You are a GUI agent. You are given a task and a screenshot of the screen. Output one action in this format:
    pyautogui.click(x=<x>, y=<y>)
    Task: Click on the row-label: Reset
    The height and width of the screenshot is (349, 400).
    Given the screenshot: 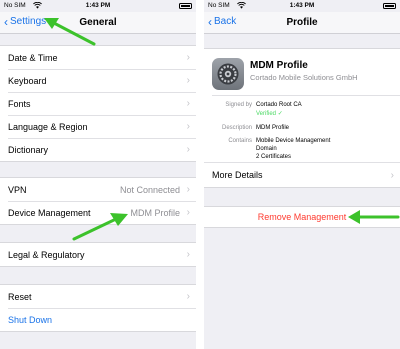 What is the action you would take?
    pyautogui.click(x=20, y=296)
    